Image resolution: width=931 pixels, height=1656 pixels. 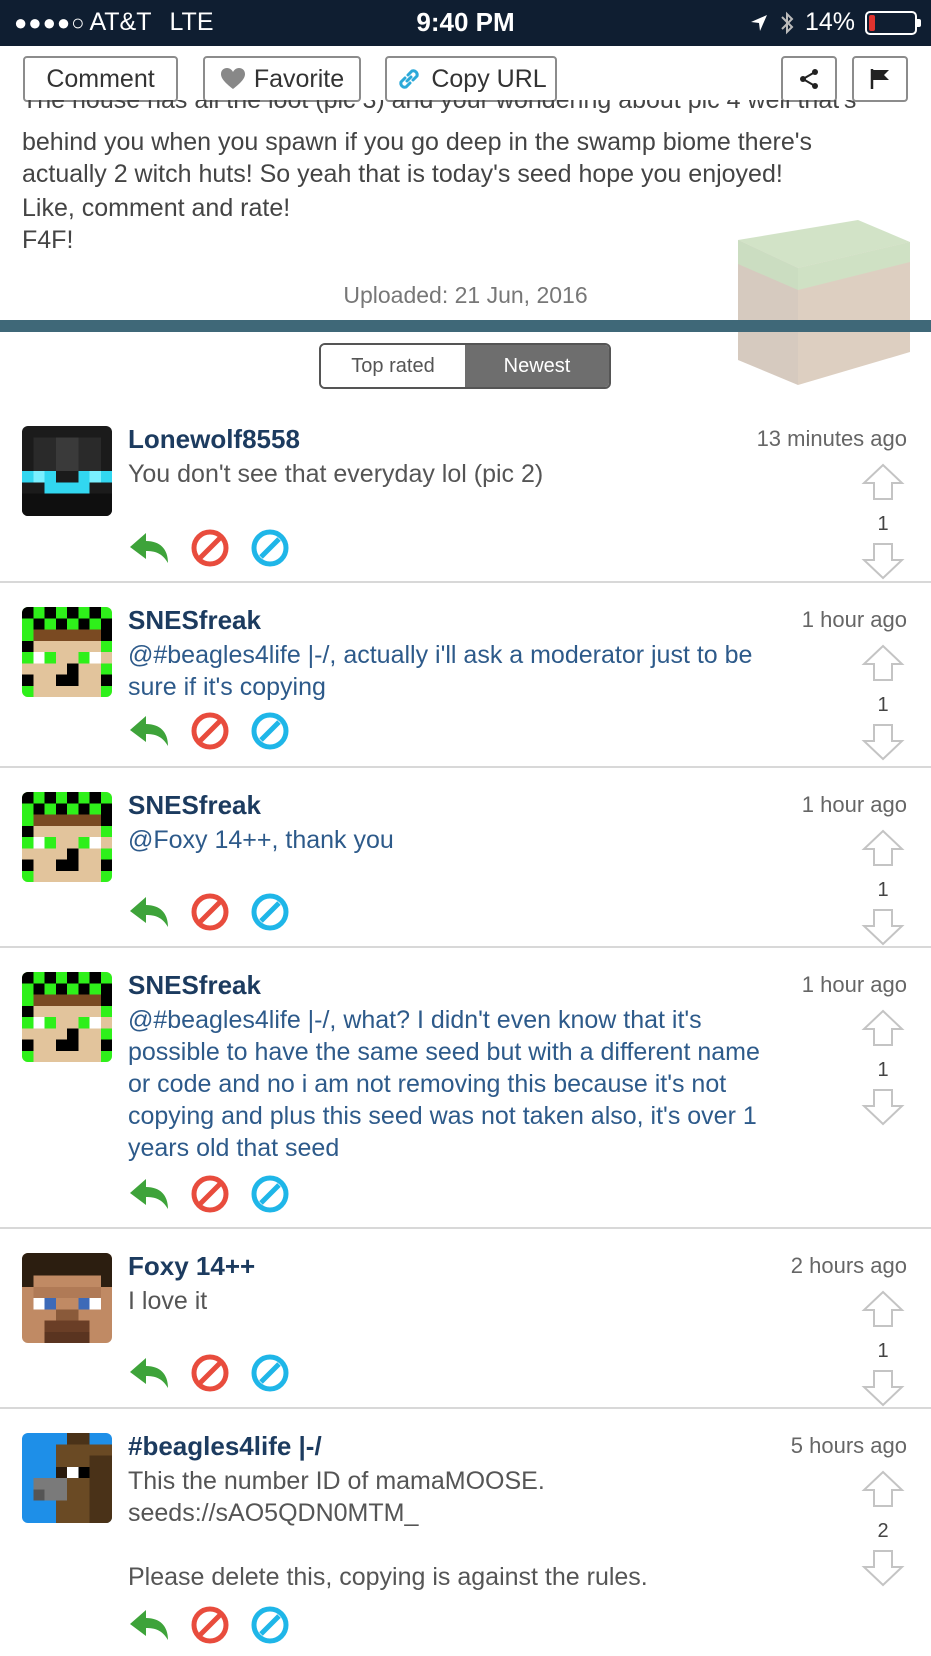 What do you see at coordinates (831, 438) in the screenshot?
I see `comment-time: 13 minutes ago` at bounding box center [831, 438].